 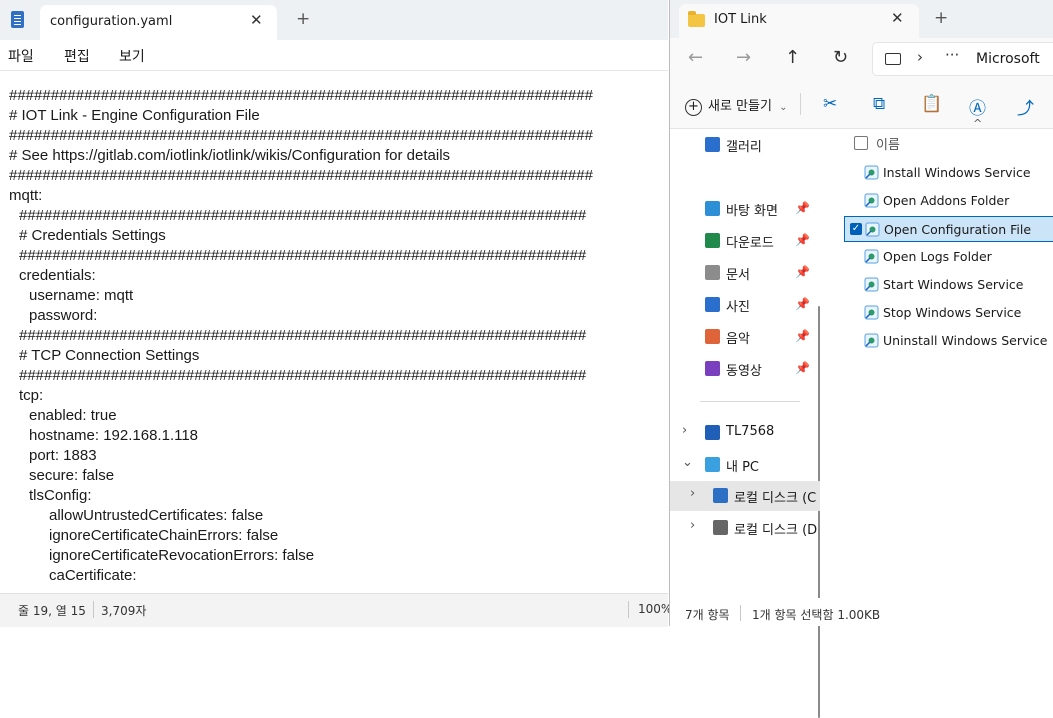 I want to click on sidebar-item: 갤러리, so click(x=745, y=145).